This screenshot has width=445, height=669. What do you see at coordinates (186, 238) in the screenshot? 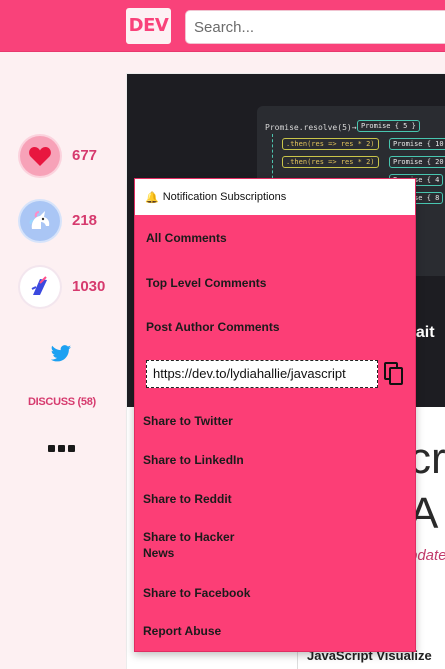
I see `option-all-comments: All Comments` at bounding box center [186, 238].